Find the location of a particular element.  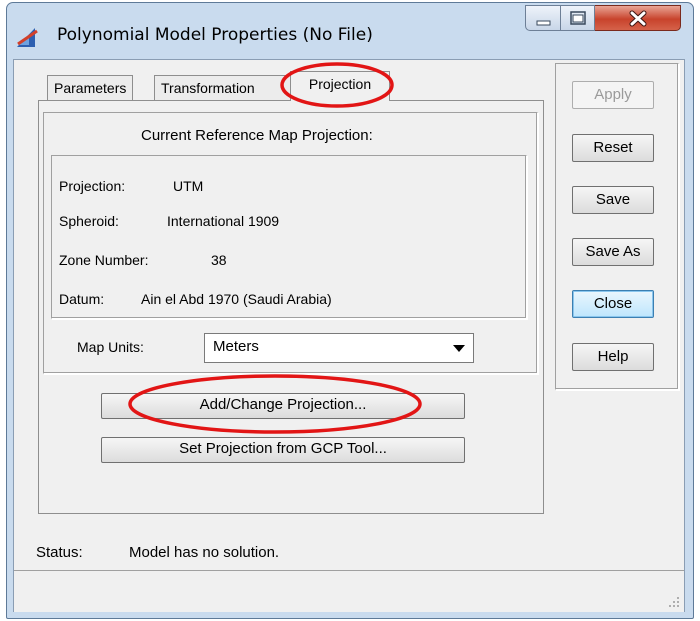

tab-transformation: Transformation is located at coordinates (223, 88).